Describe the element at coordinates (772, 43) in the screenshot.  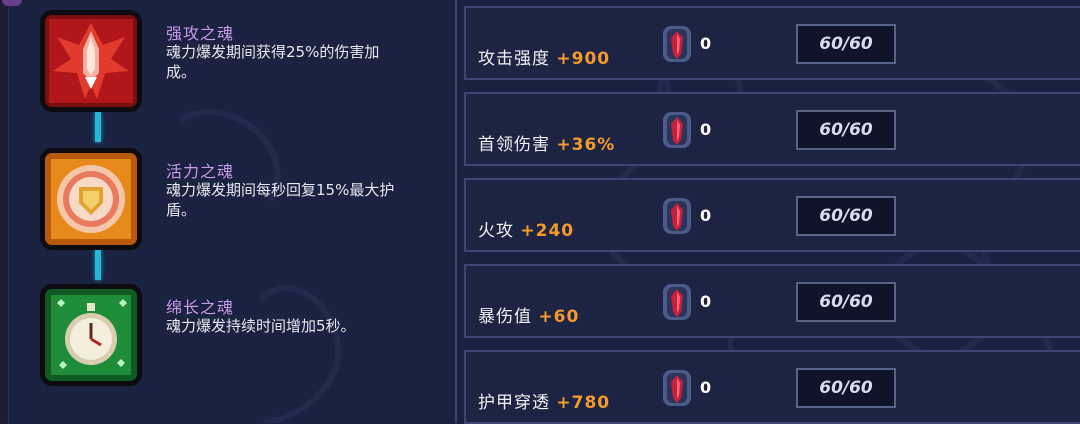
I see `stat-row-attack: 攻击强度 +900 0 60/60` at that location.